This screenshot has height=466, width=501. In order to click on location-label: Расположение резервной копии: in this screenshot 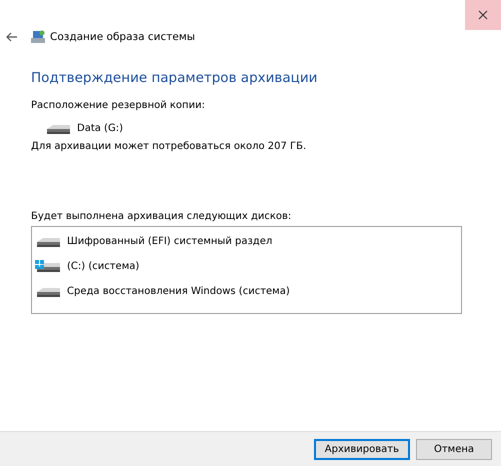, I will do `click(118, 105)`.